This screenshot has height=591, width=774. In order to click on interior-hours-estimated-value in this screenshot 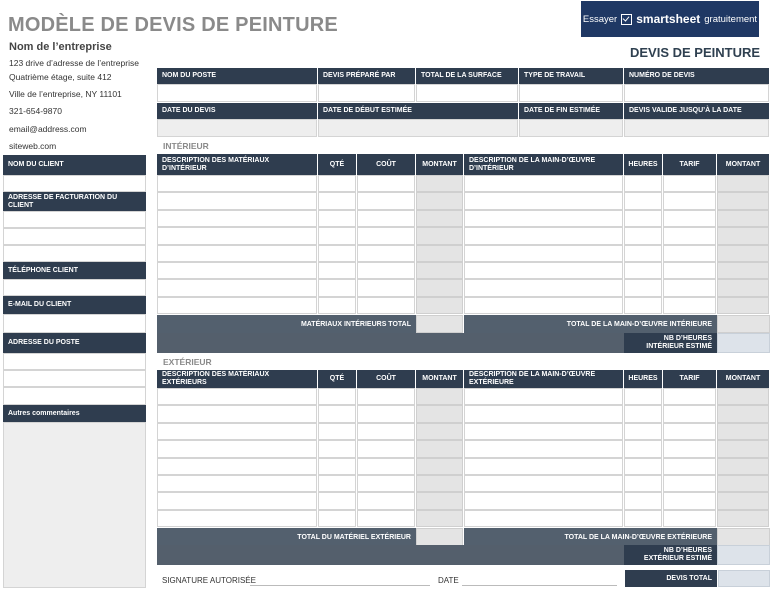, I will do `click(743, 343)`.